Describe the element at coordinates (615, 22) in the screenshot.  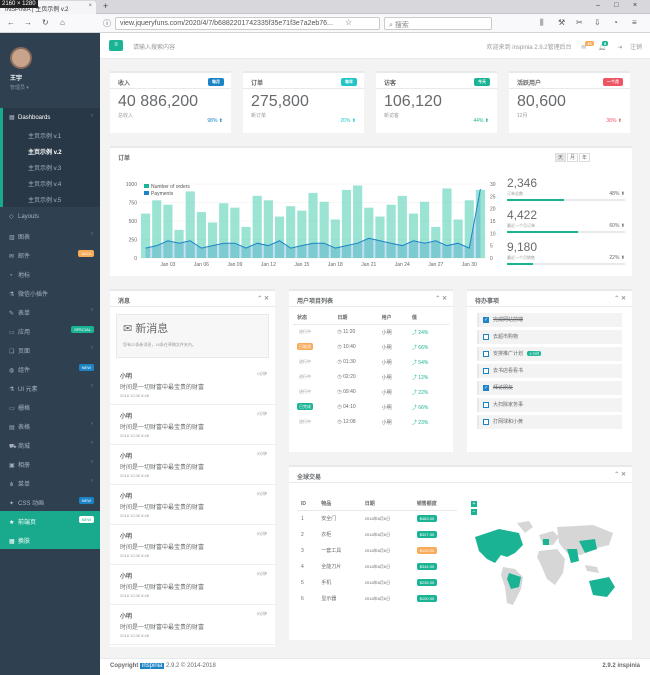
I see `extension-icon: ◔` at that location.